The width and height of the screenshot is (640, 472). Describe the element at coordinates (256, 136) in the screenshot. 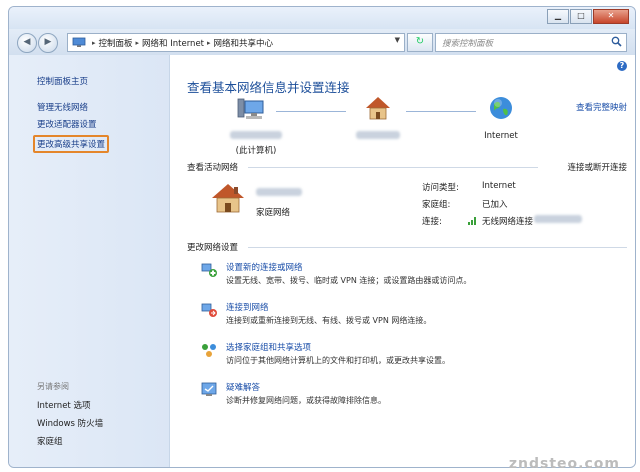

I see `computer-name` at that location.